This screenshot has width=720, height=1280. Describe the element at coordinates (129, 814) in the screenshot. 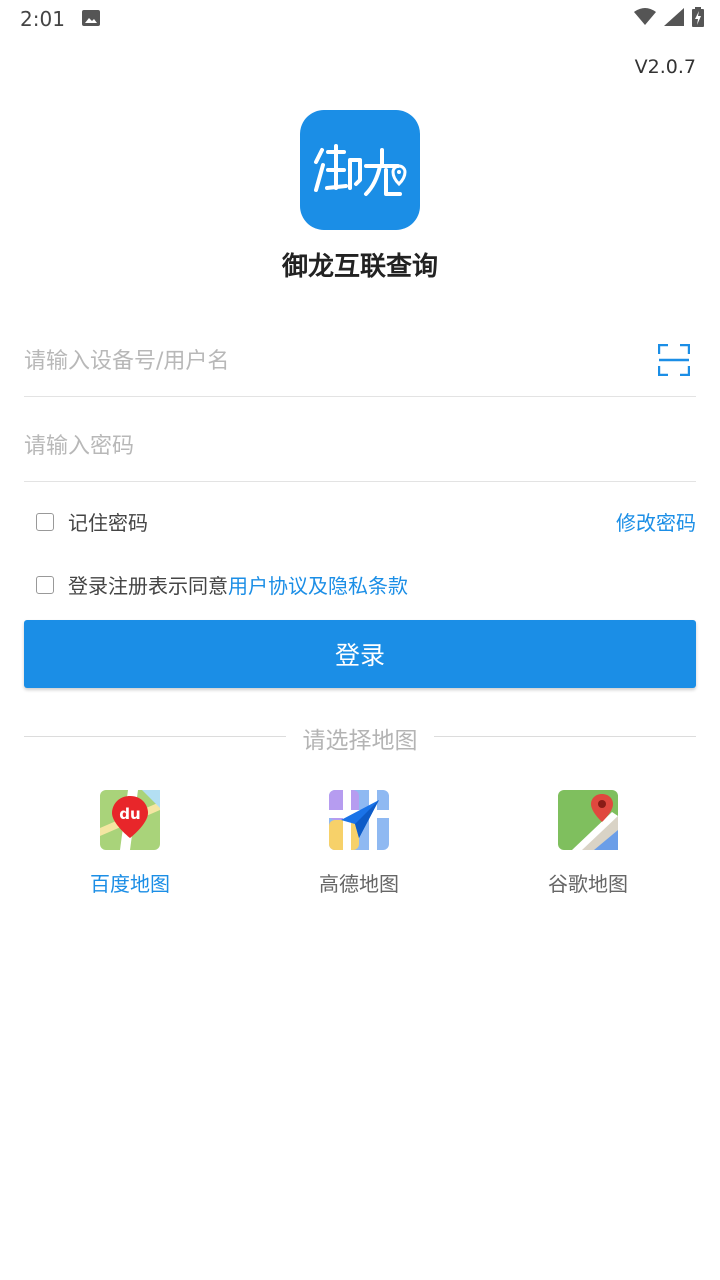

I see `svg-text: du` at that location.